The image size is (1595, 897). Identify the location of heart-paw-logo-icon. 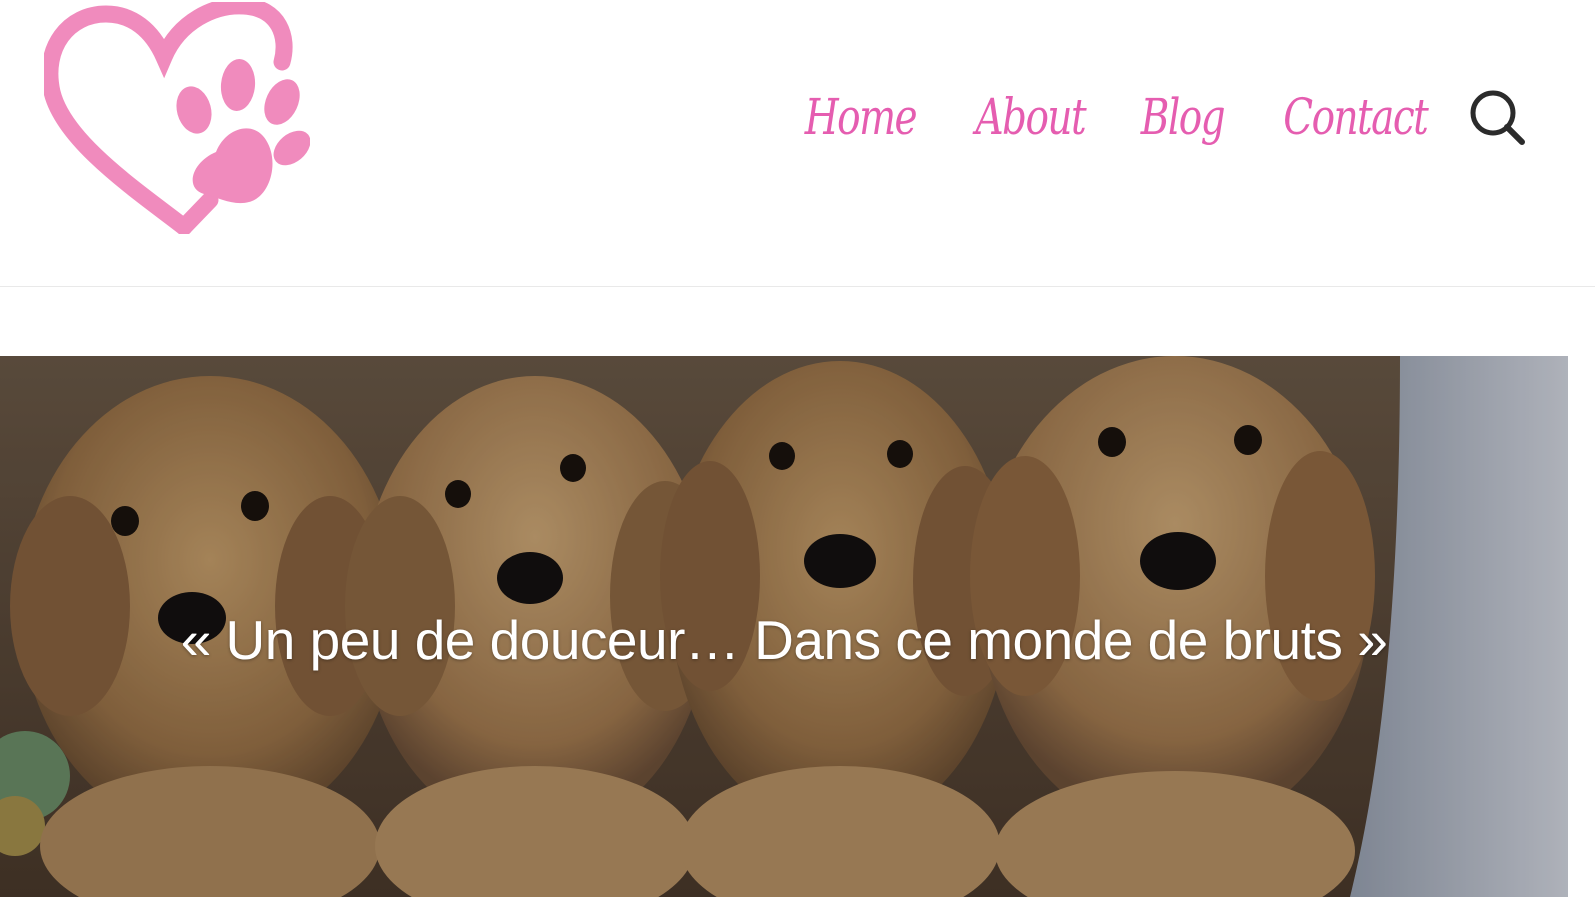
(177, 118).